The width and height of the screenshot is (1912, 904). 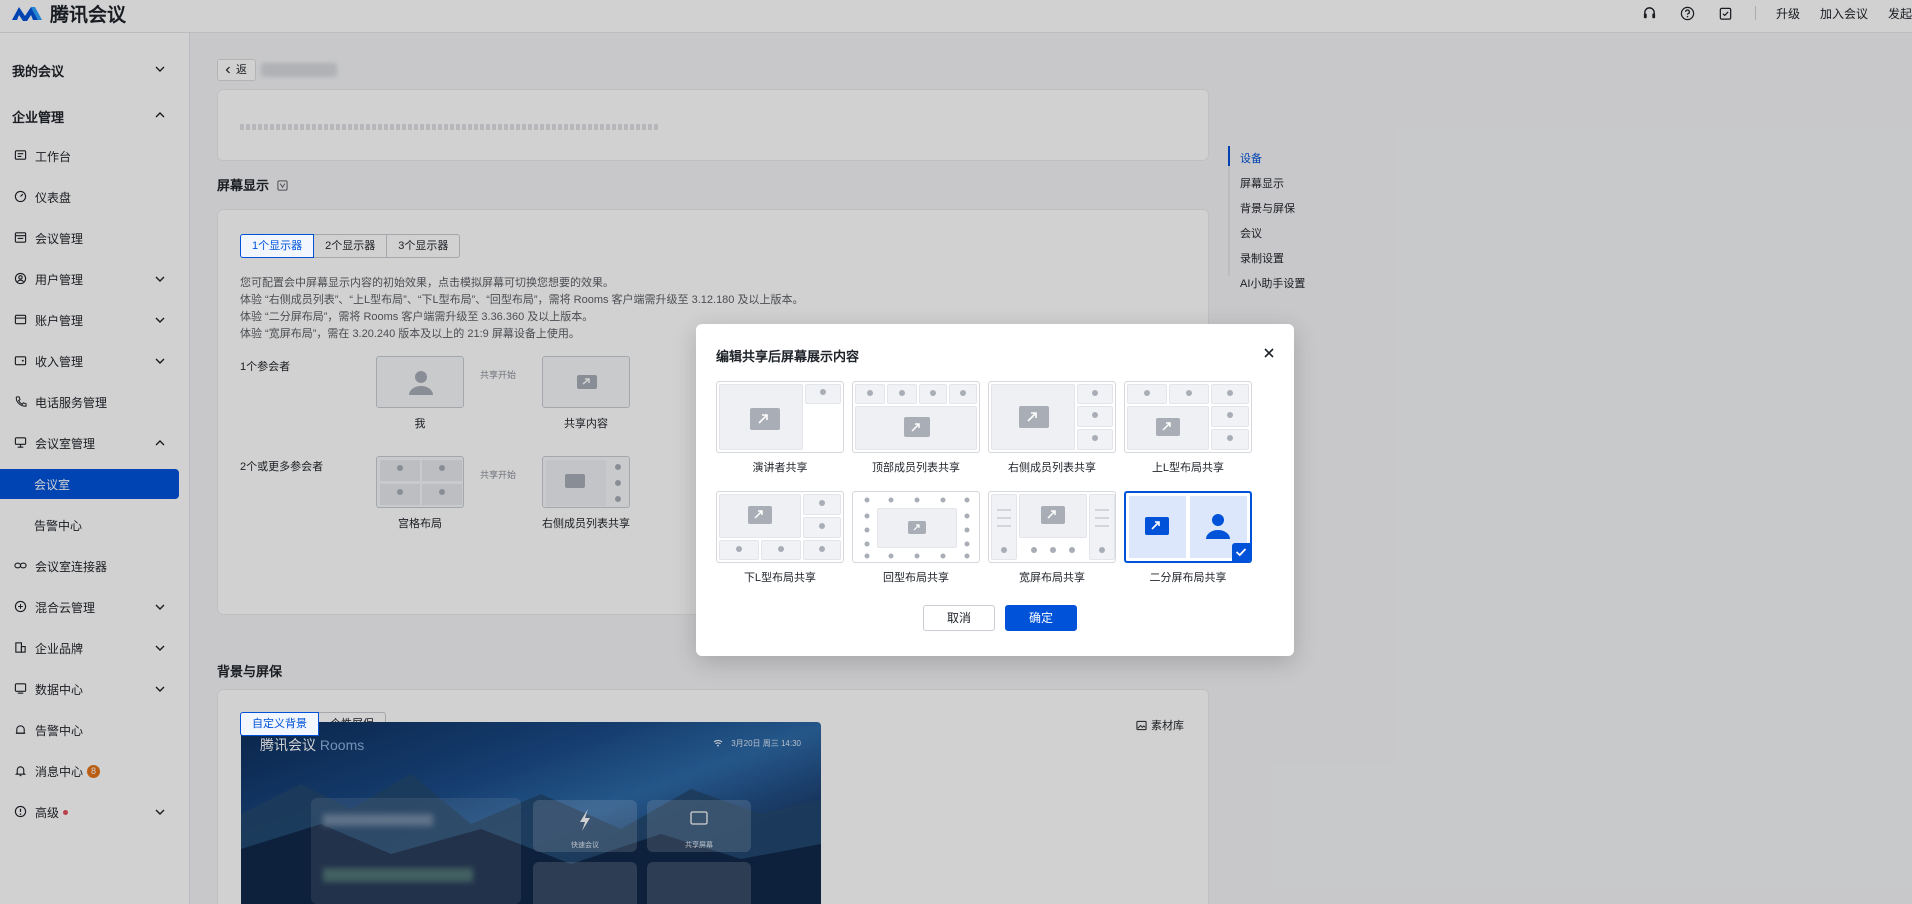 I want to click on surround-layout-icon, so click(x=917, y=528).